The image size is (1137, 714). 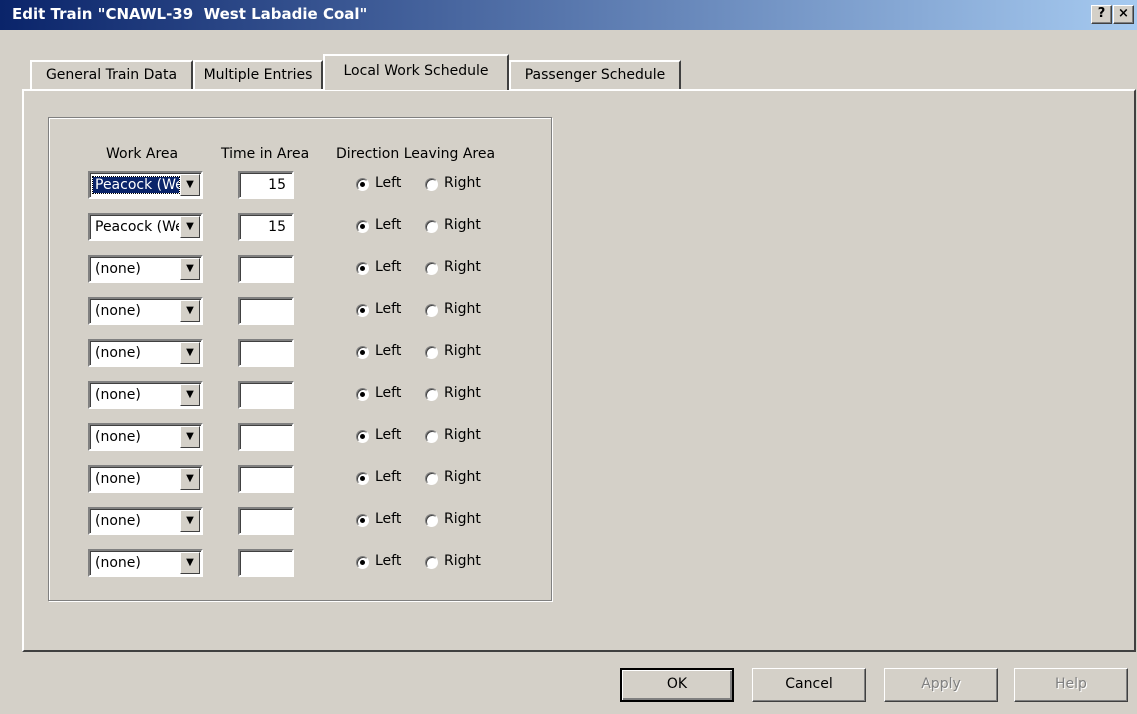 I want to click on tab-general-train-data: General Train Data, so click(x=111, y=75).